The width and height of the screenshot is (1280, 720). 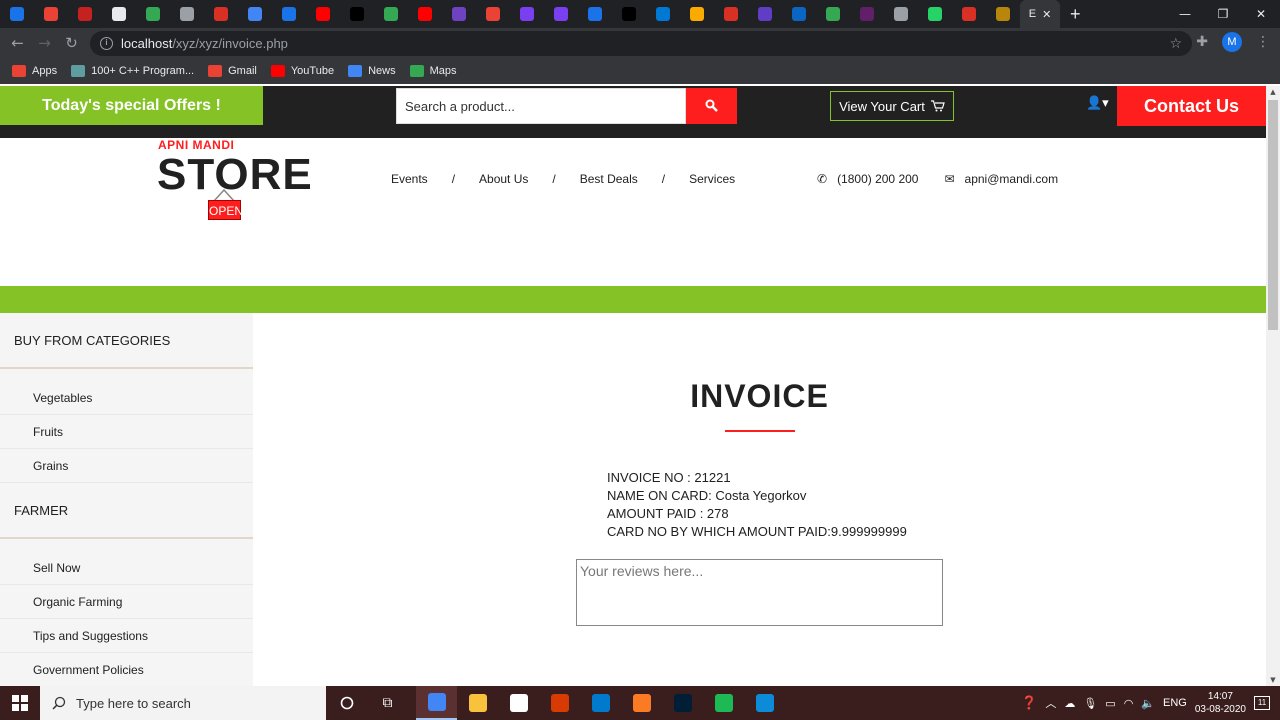 What do you see at coordinates (1129, 703) in the screenshot?
I see `wifi-icon: ◠` at bounding box center [1129, 703].